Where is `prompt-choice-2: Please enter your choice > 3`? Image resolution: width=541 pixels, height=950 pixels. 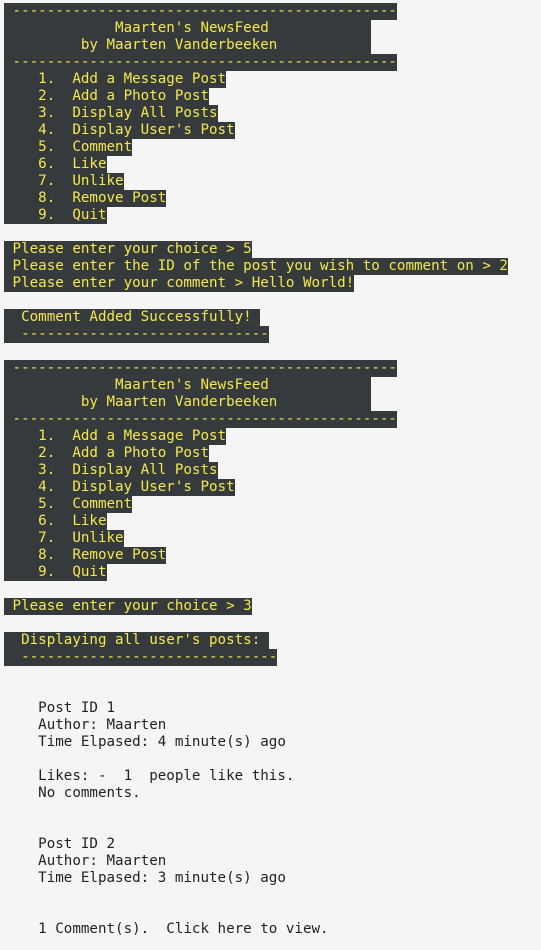
prompt-choice-2: Please enter your choice > 3 is located at coordinates (128, 606).